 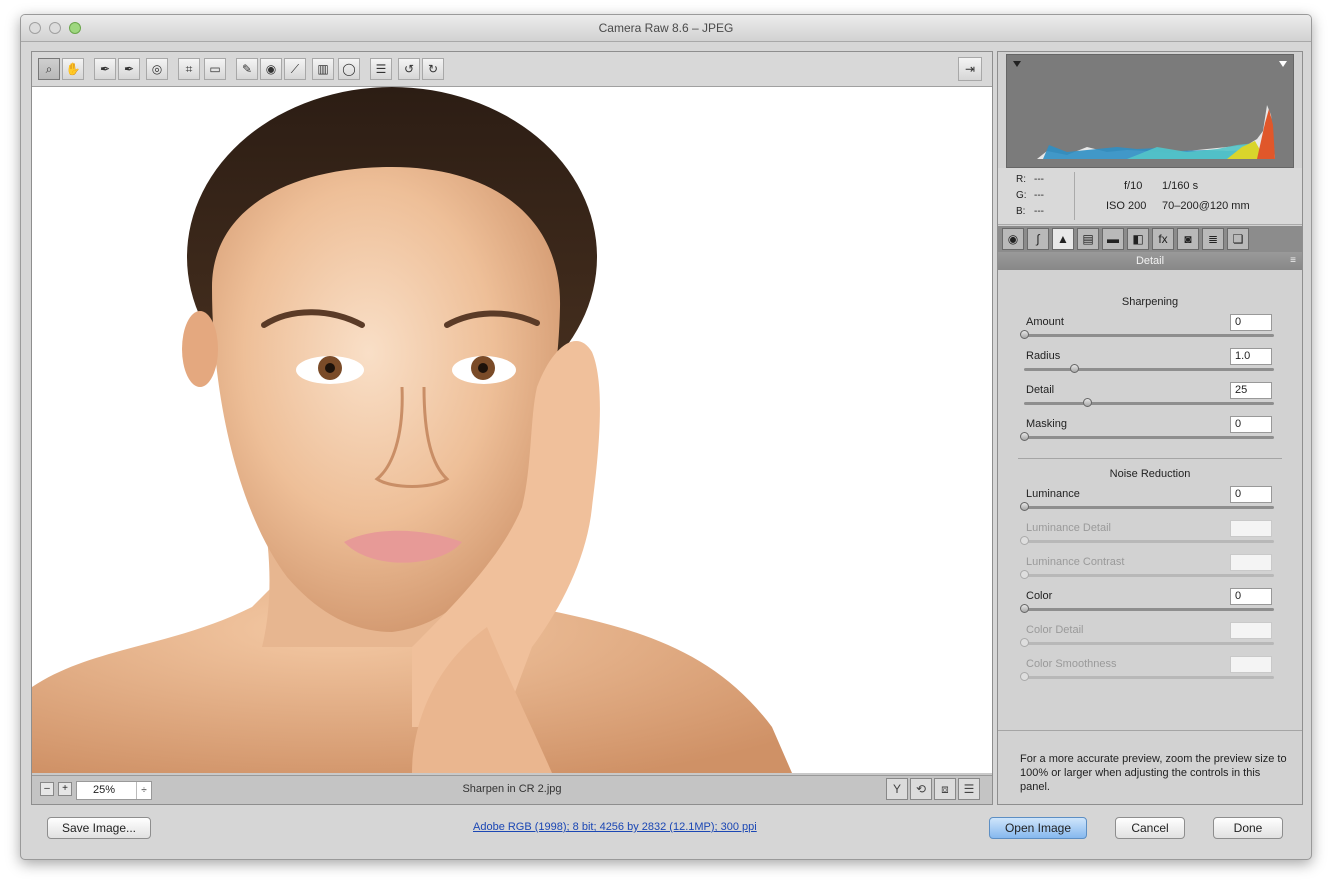 What do you see at coordinates (1251, 322) in the screenshot?
I see `amount-field: 0` at bounding box center [1251, 322].